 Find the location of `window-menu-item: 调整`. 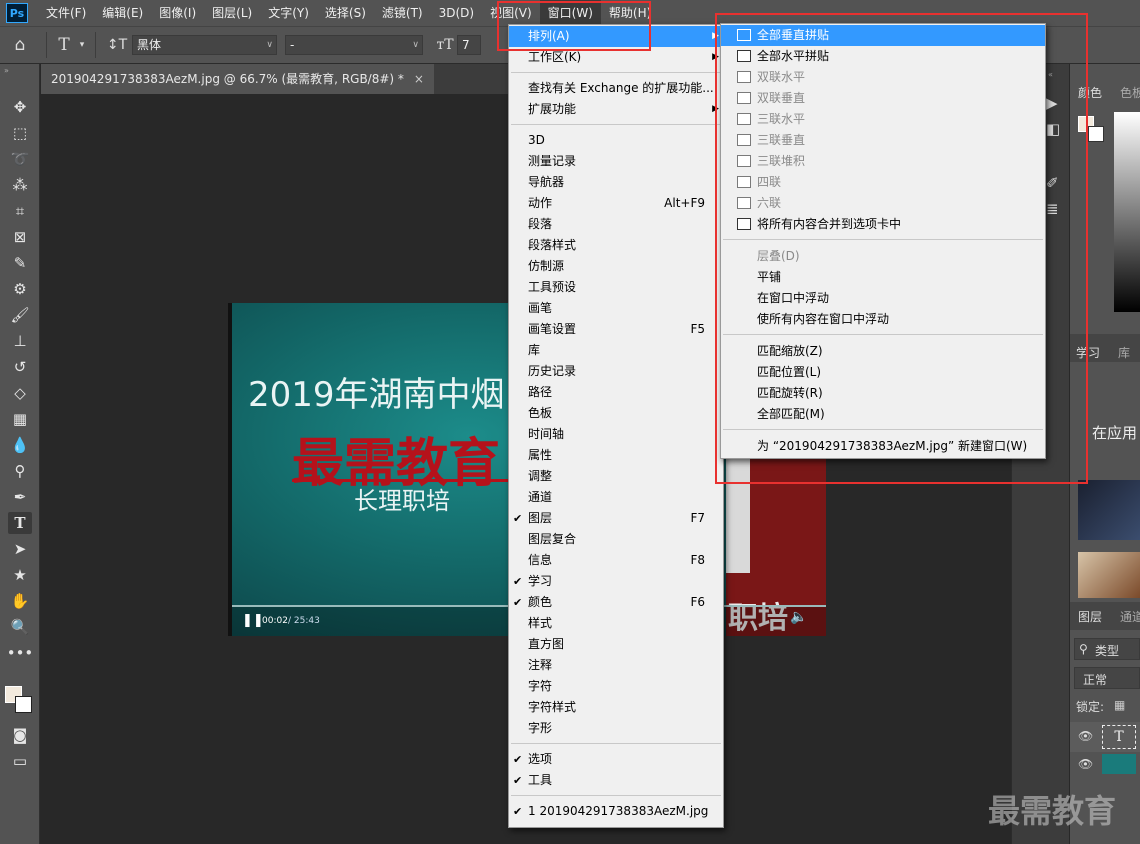

window-menu-item: 调整 is located at coordinates (616, 476).